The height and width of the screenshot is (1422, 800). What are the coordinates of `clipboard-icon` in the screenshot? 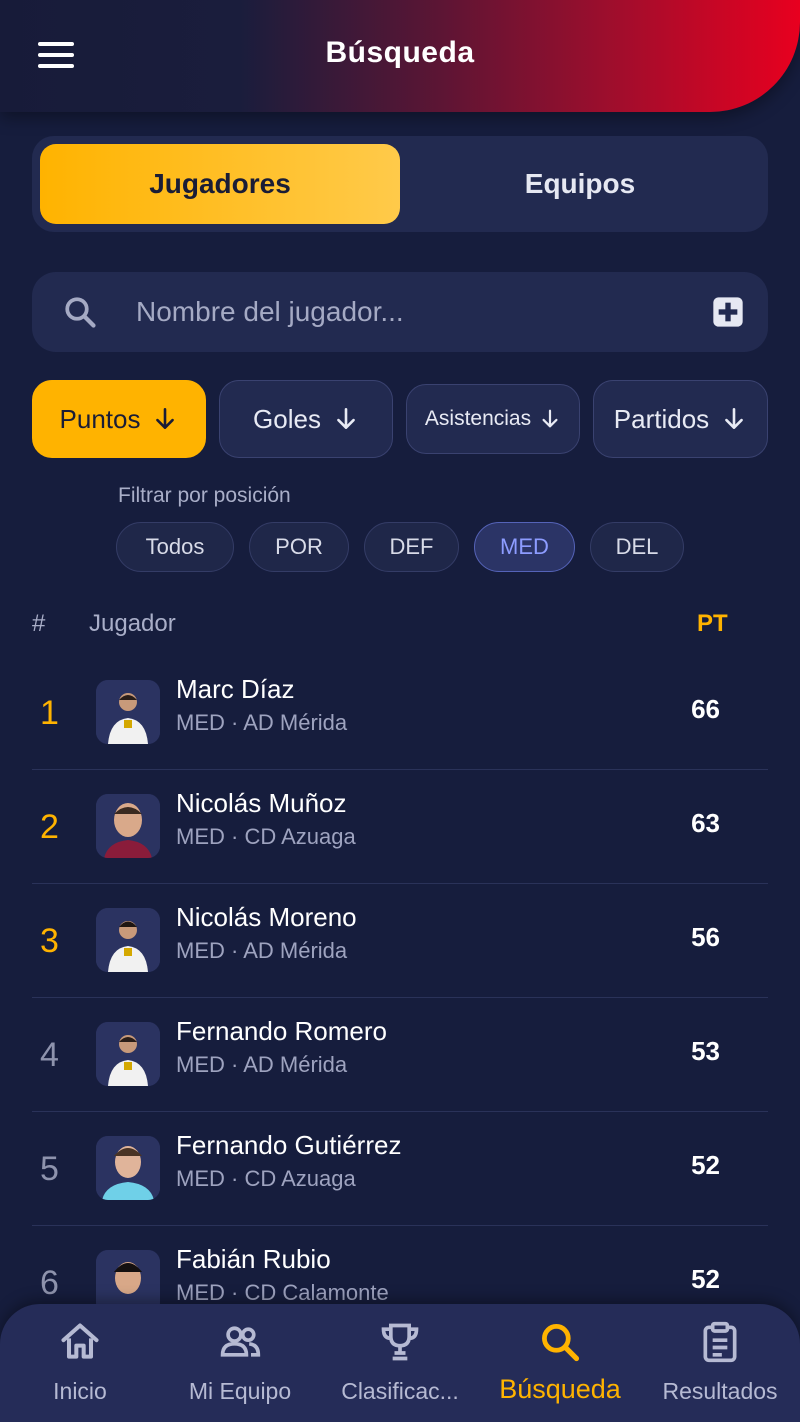 It's located at (720, 1342).